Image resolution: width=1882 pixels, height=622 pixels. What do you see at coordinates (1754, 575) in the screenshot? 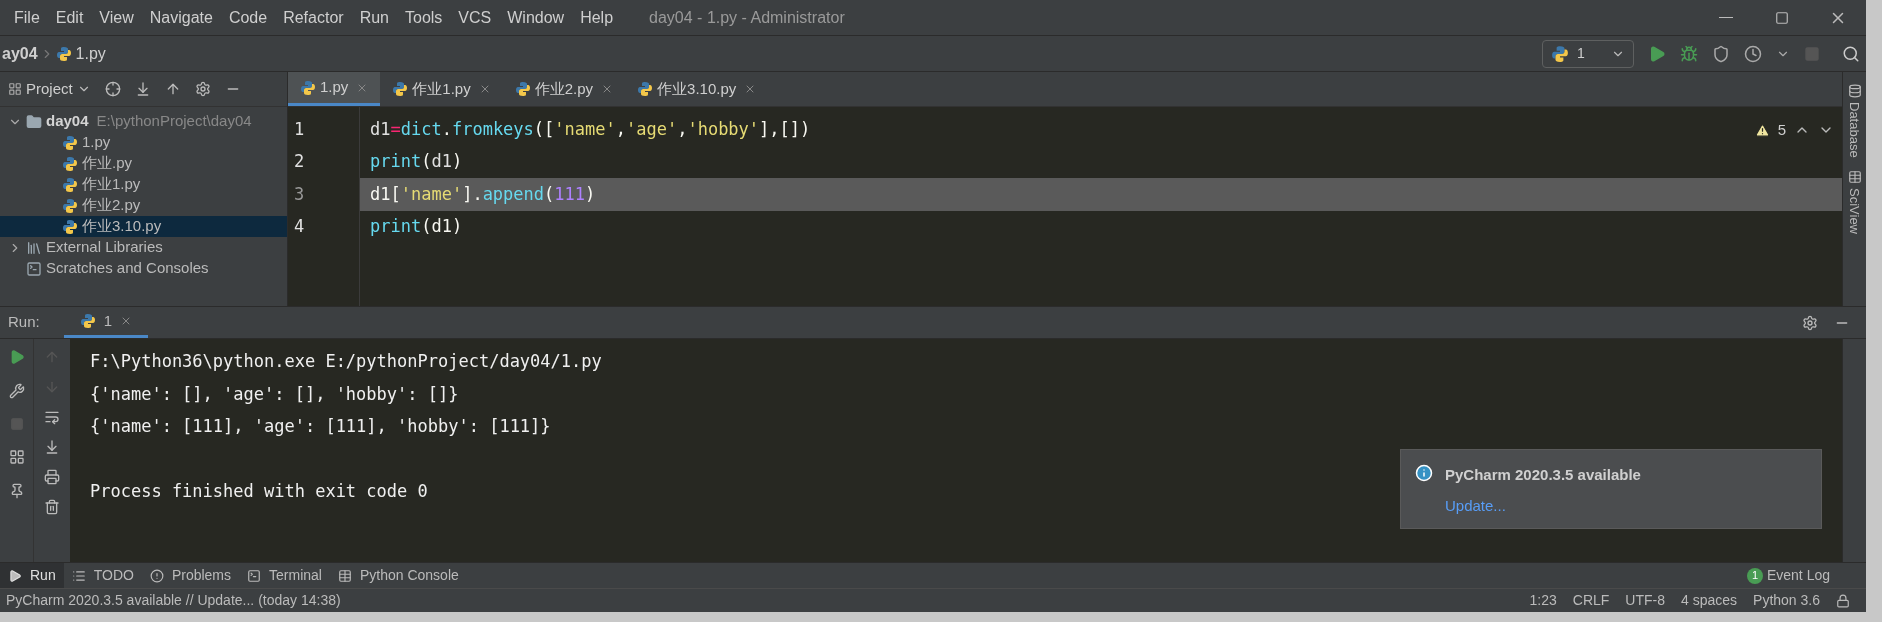
I see `event-count-badge: 1` at bounding box center [1754, 575].